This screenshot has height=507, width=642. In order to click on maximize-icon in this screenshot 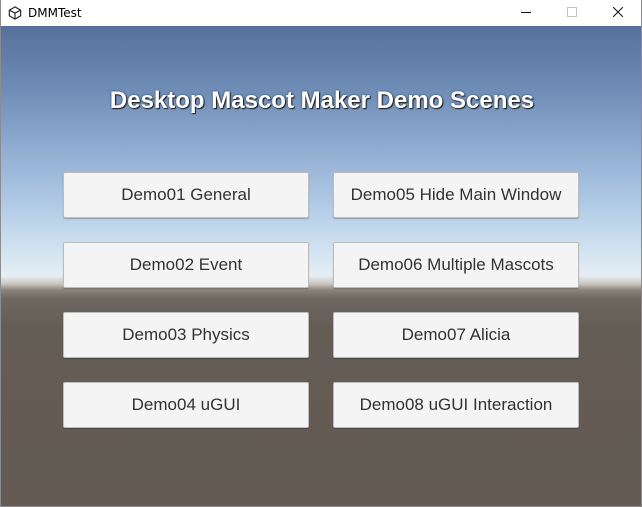, I will do `click(572, 13)`.